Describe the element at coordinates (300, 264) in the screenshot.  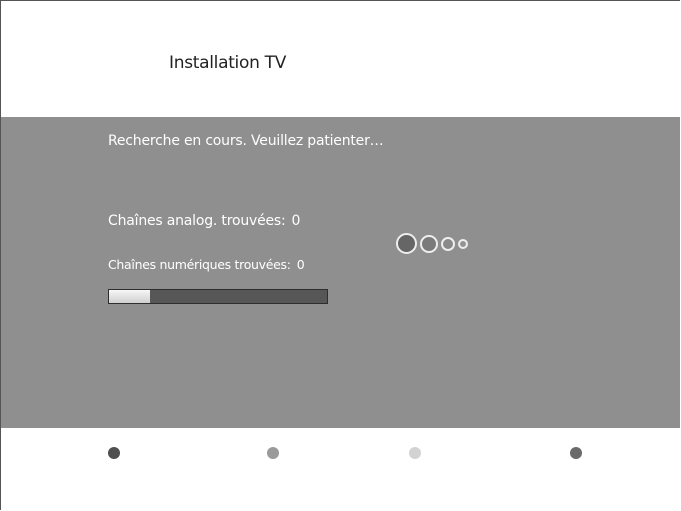
I see `digital-channels-count: 0` at that location.